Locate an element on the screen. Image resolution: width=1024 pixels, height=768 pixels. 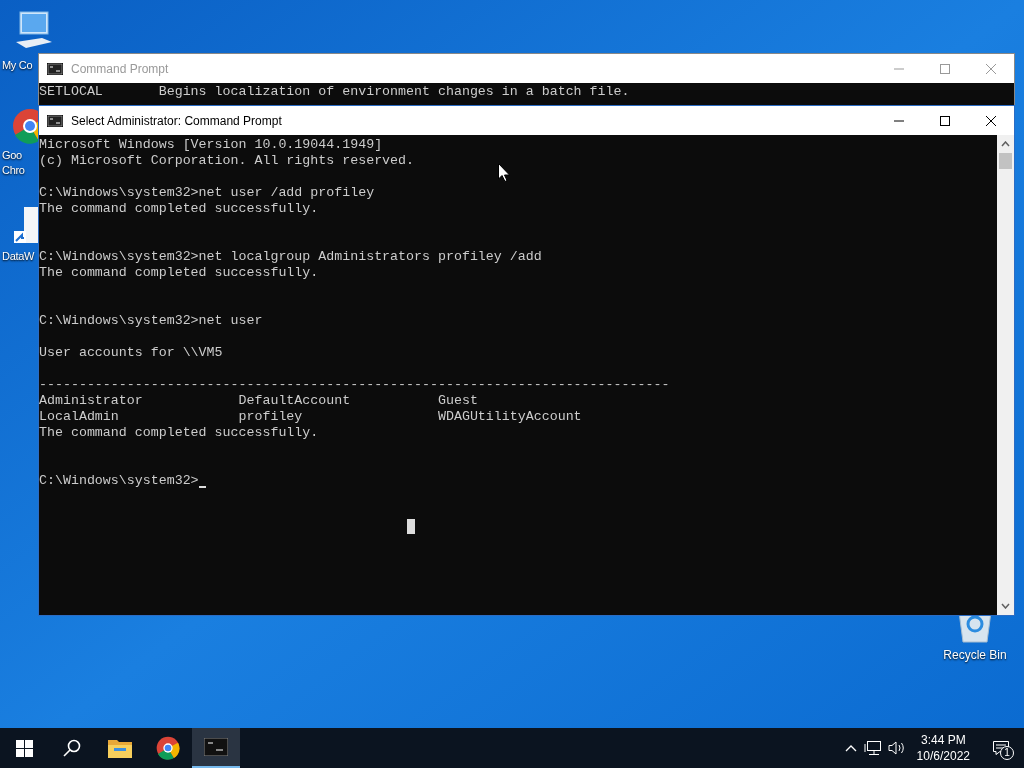
window-title: Select Administrator: Command Prompt is located at coordinates (176, 121).